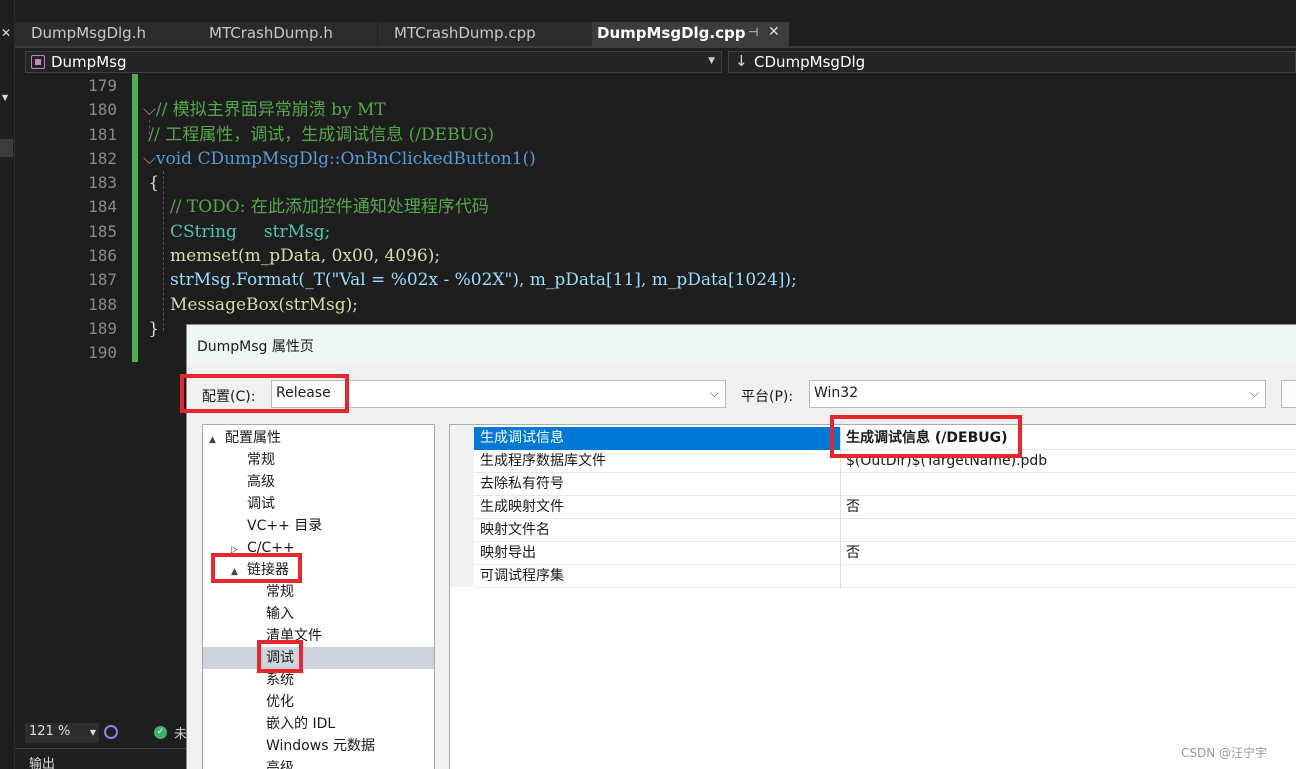  Describe the element at coordinates (713, 207) in the screenshot. I see `code-line: // TODO: 在此添加控件通知处理程序代码` at that location.